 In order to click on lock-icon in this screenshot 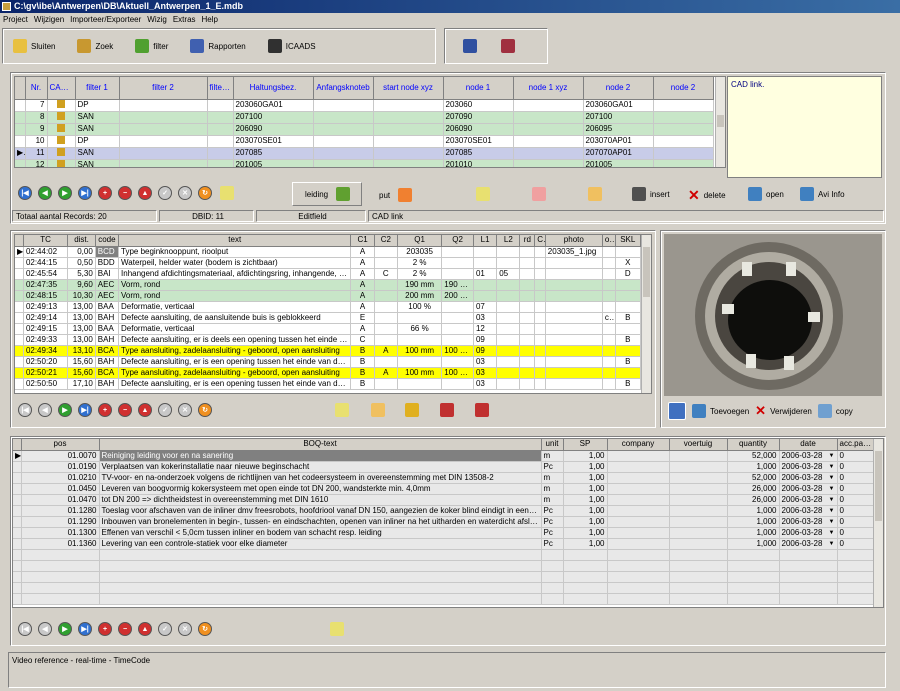, I will do `click(412, 410)`.